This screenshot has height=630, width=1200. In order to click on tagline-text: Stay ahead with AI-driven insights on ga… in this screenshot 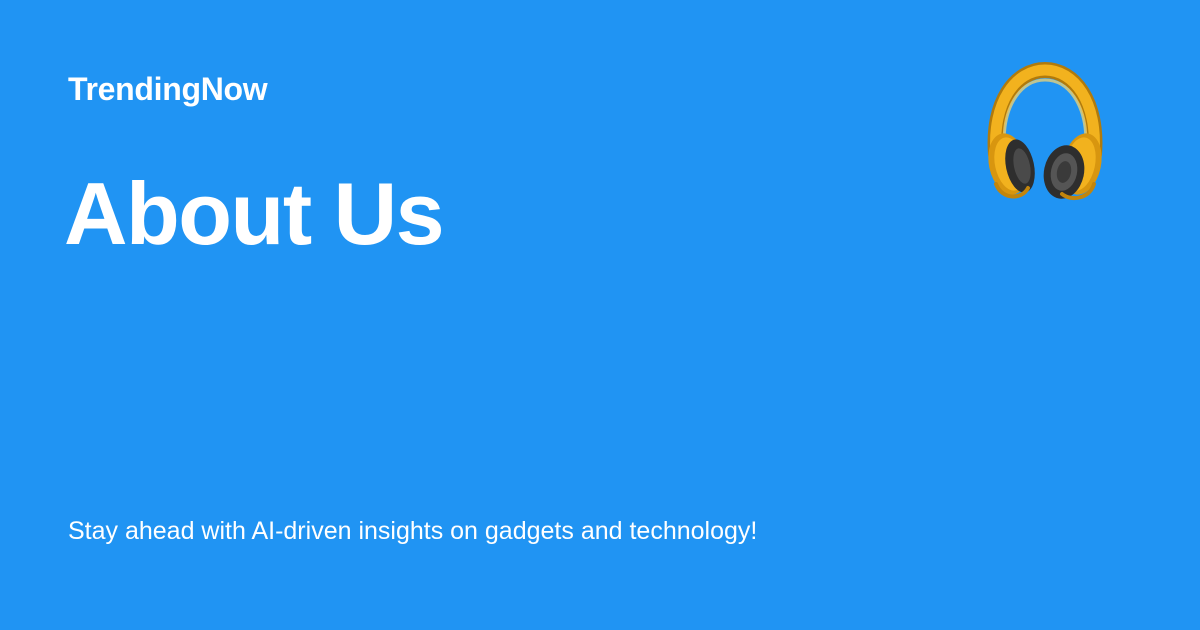, I will do `click(413, 531)`.